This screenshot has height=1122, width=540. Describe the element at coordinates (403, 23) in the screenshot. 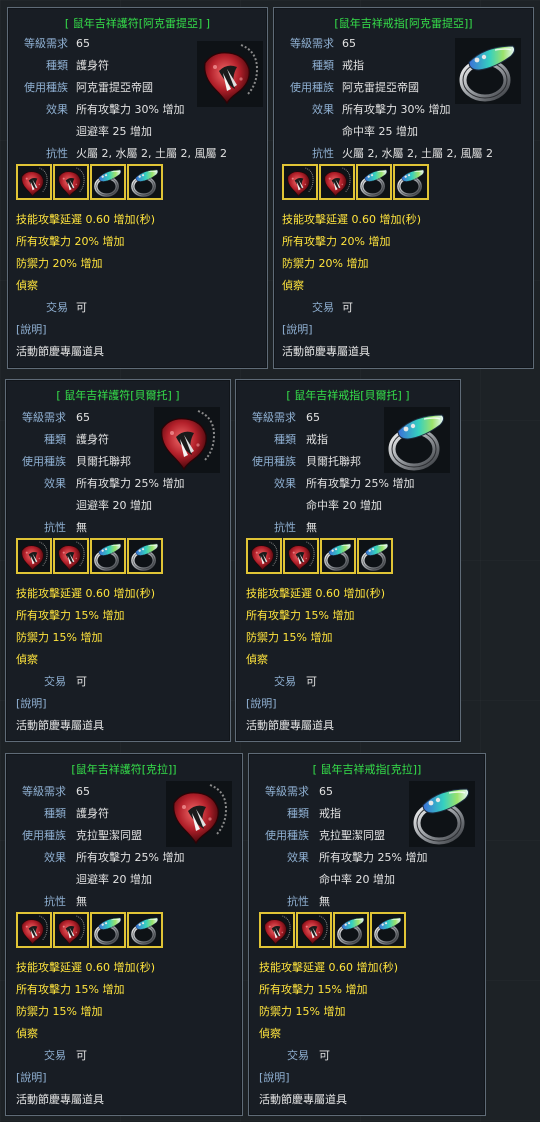

I see `item-title: [鼠年吉祥戒指[阿克雷提亞]]` at that location.